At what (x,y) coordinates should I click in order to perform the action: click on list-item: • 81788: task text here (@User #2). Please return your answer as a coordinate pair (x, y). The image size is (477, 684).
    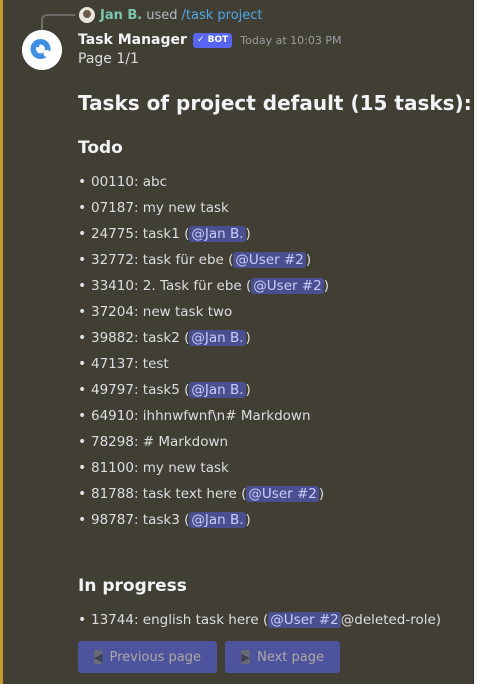
    Looking at the image, I should click on (203, 494).